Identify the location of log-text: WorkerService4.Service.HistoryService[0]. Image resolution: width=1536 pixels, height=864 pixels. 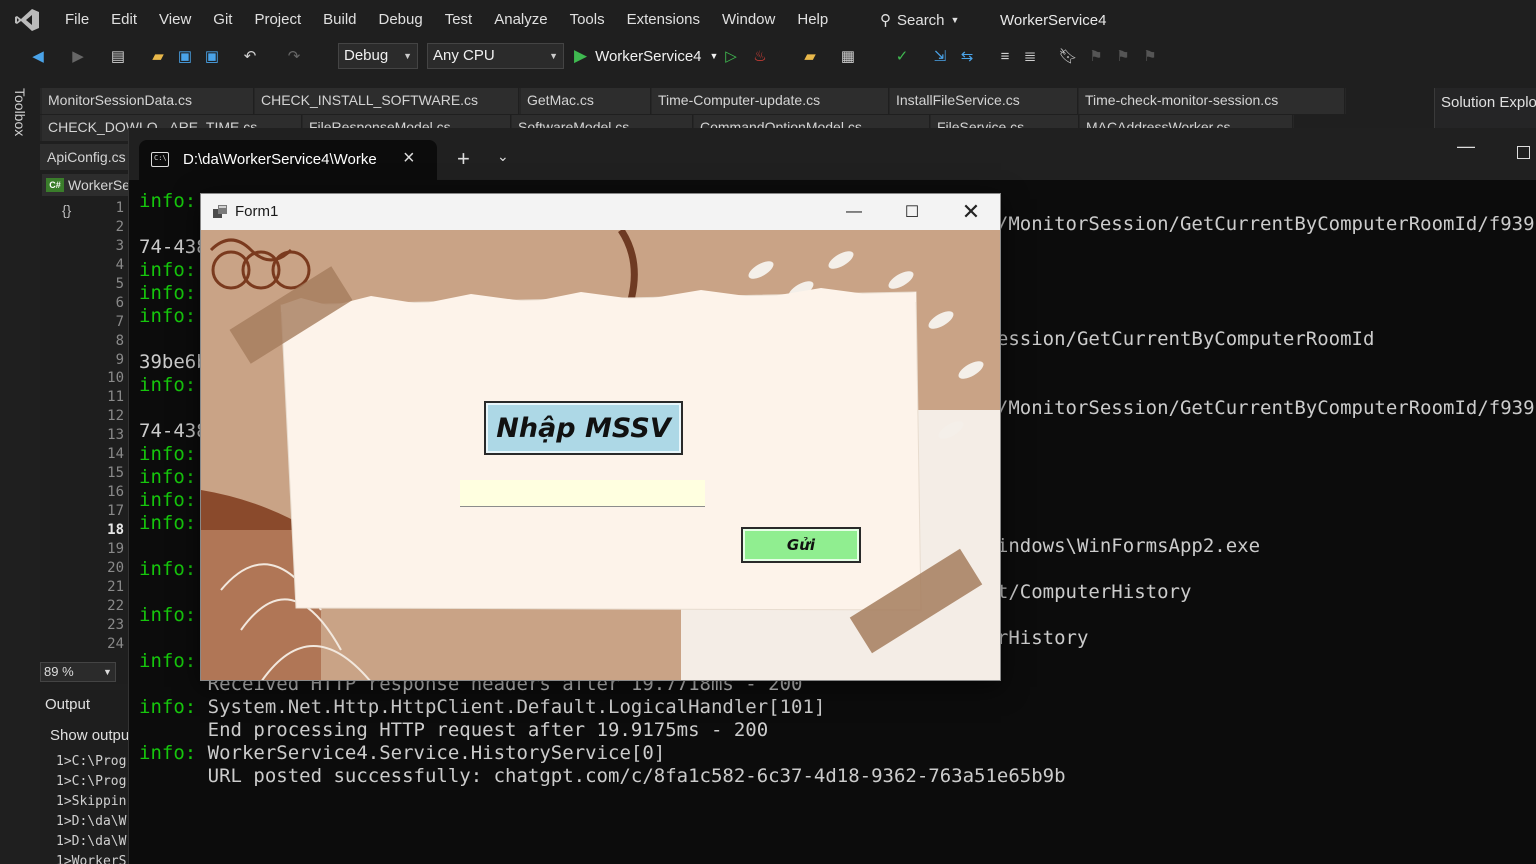
(431, 753).